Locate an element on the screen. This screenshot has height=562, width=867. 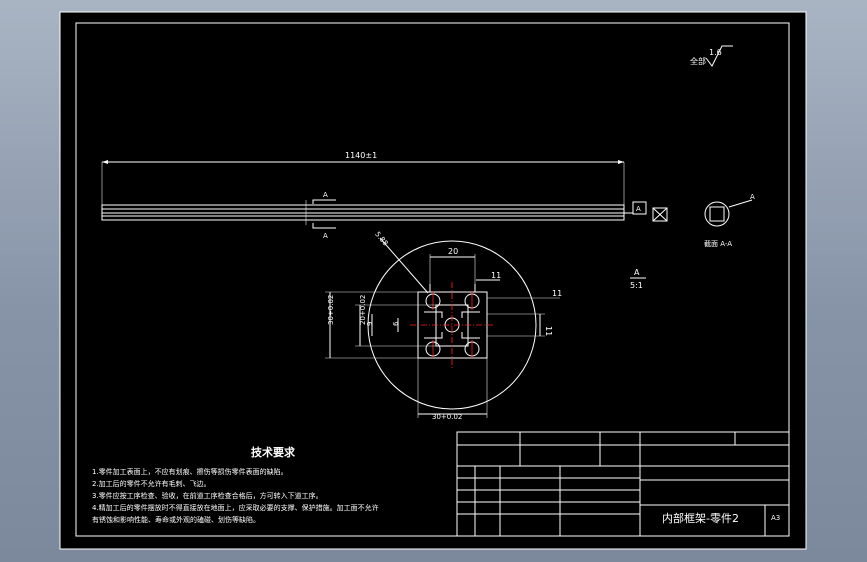
tech-title: 技术要求 is located at coordinates (273, 452).